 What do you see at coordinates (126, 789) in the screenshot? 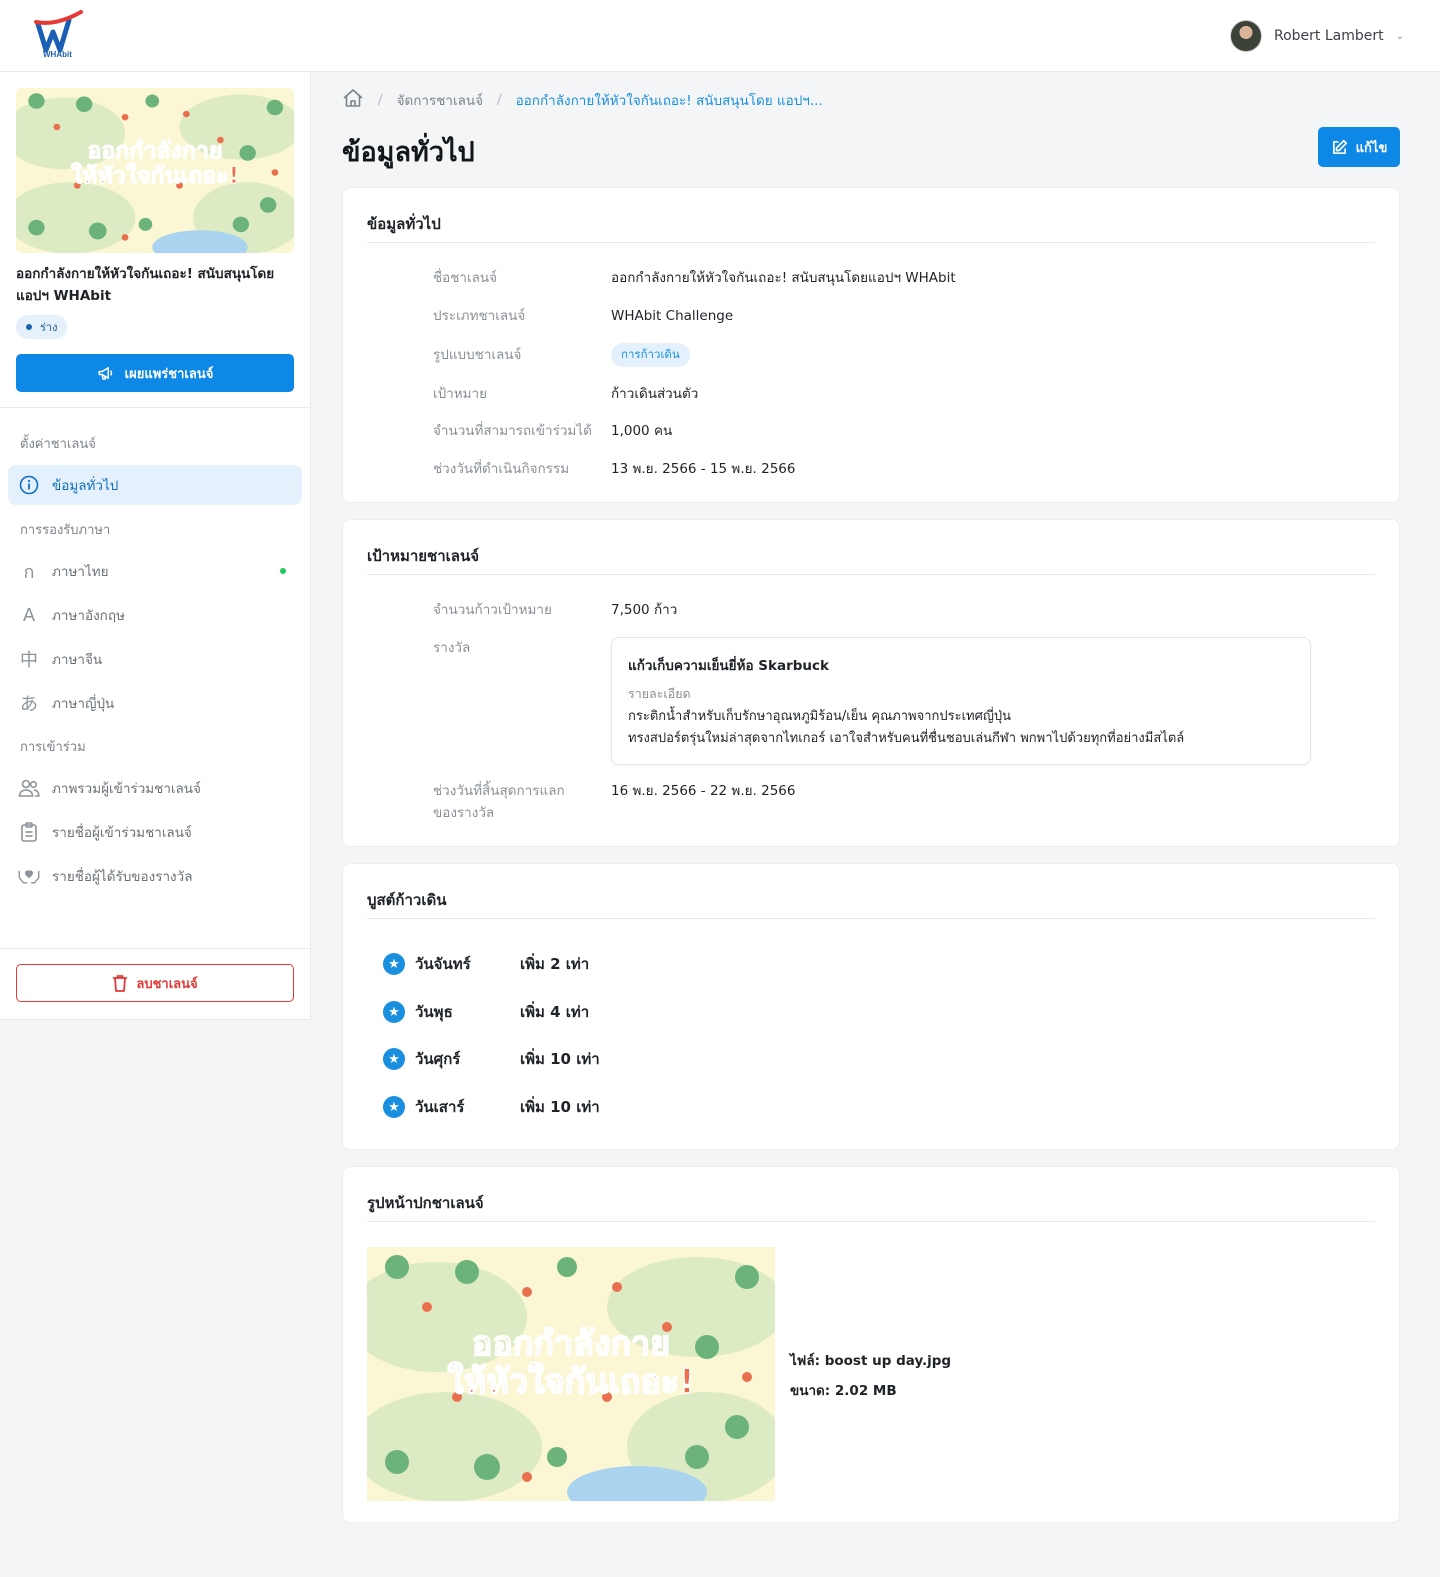
I see `sidebar-item-label: ภาพรวมผู้เข้าร่วมชาเลนจ์` at bounding box center [126, 789].